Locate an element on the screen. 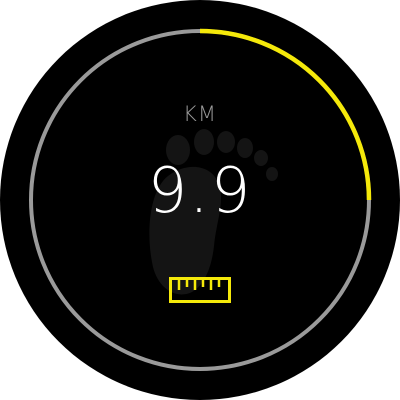 This screenshot has height=400, width=400. distance-value: 9.9 is located at coordinates (200, 190).